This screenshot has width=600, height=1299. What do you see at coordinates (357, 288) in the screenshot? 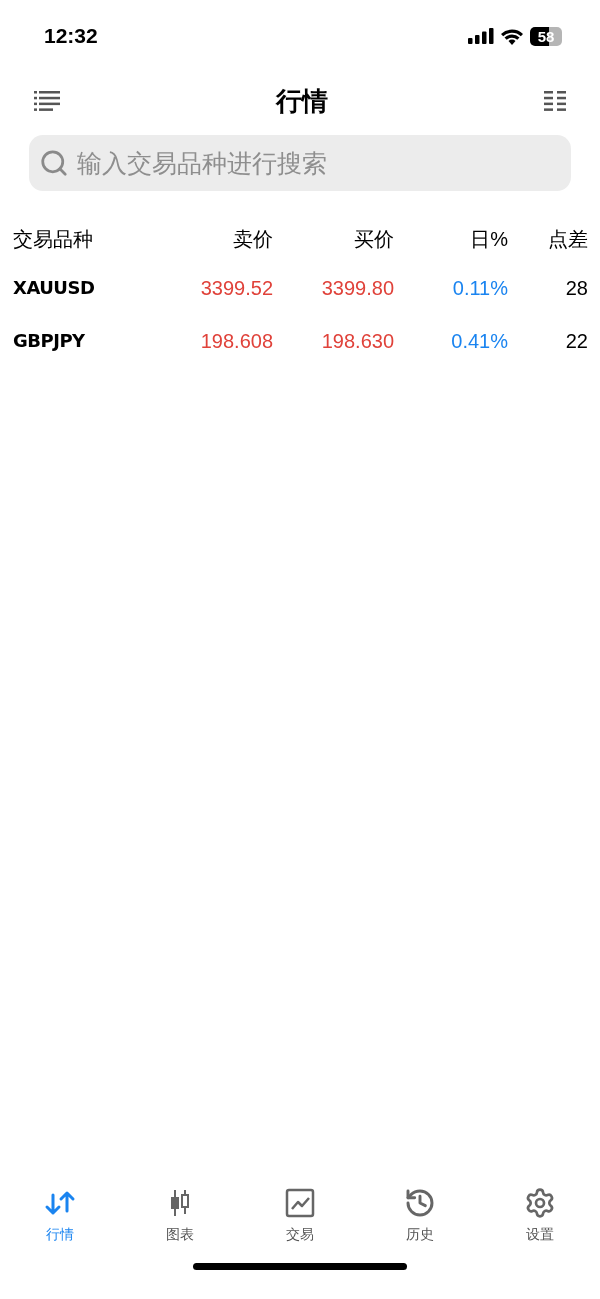
I see `ask-price: 3399.80` at bounding box center [357, 288].